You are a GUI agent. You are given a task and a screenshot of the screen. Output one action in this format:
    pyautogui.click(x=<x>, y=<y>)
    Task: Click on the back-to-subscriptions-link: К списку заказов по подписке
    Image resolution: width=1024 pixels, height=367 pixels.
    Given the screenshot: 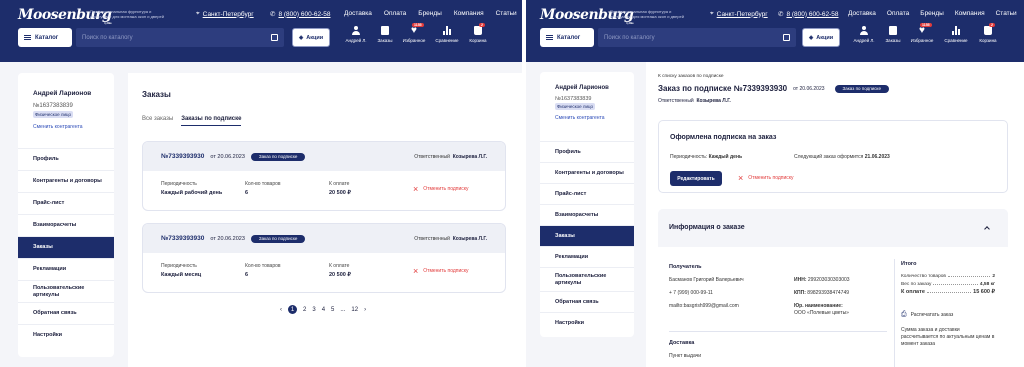 What is the action you would take?
    pyautogui.click(x=691, y=76)
    